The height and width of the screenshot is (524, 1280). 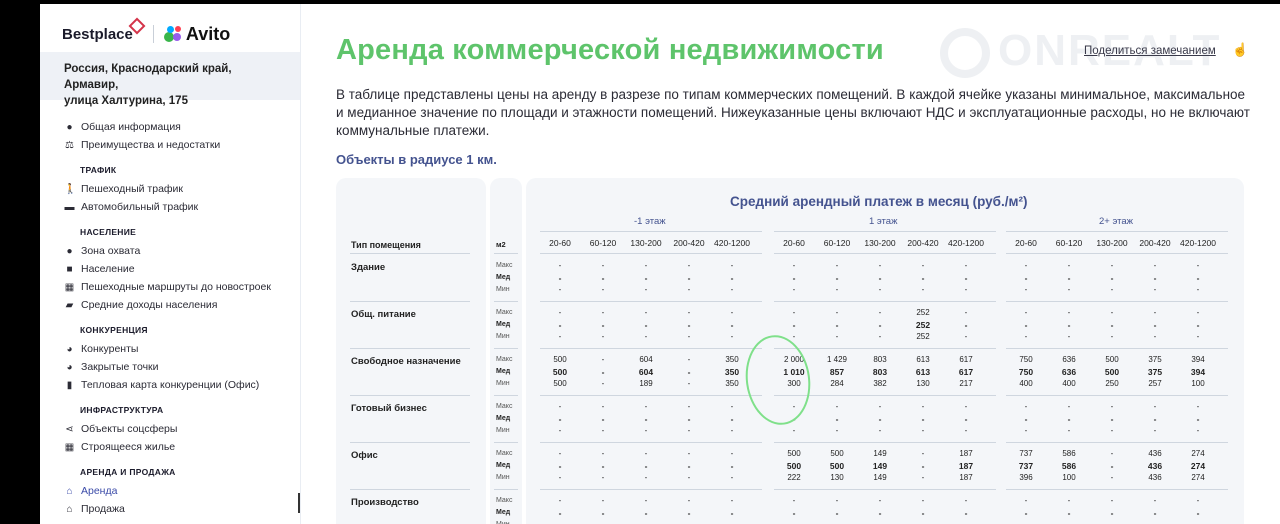 What do you see at coordinates (179, 429) in the screenshot?
I see `sidebar-item-social-objects: ⋖ Объекты соцсферы` at bounding box center [179, 429].